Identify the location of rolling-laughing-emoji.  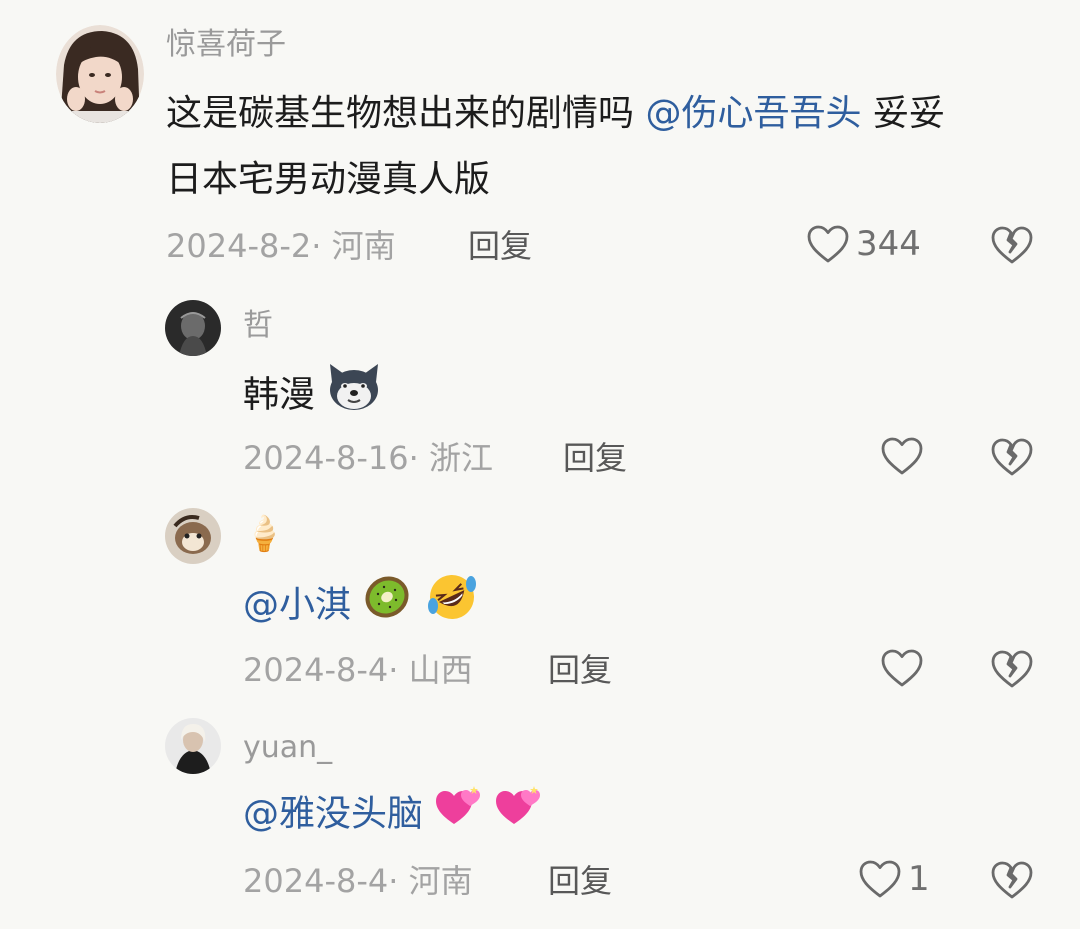
(452, 606).